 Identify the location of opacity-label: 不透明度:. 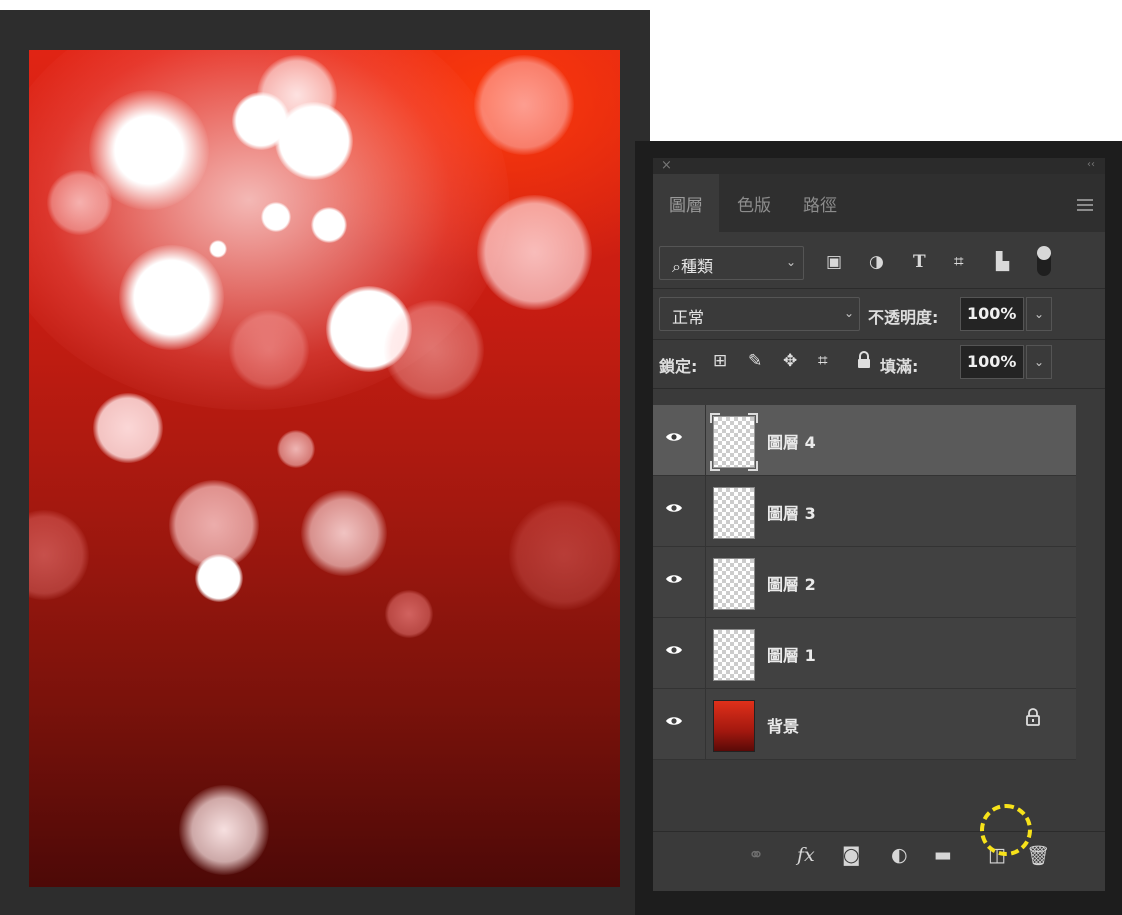
(903, 317).